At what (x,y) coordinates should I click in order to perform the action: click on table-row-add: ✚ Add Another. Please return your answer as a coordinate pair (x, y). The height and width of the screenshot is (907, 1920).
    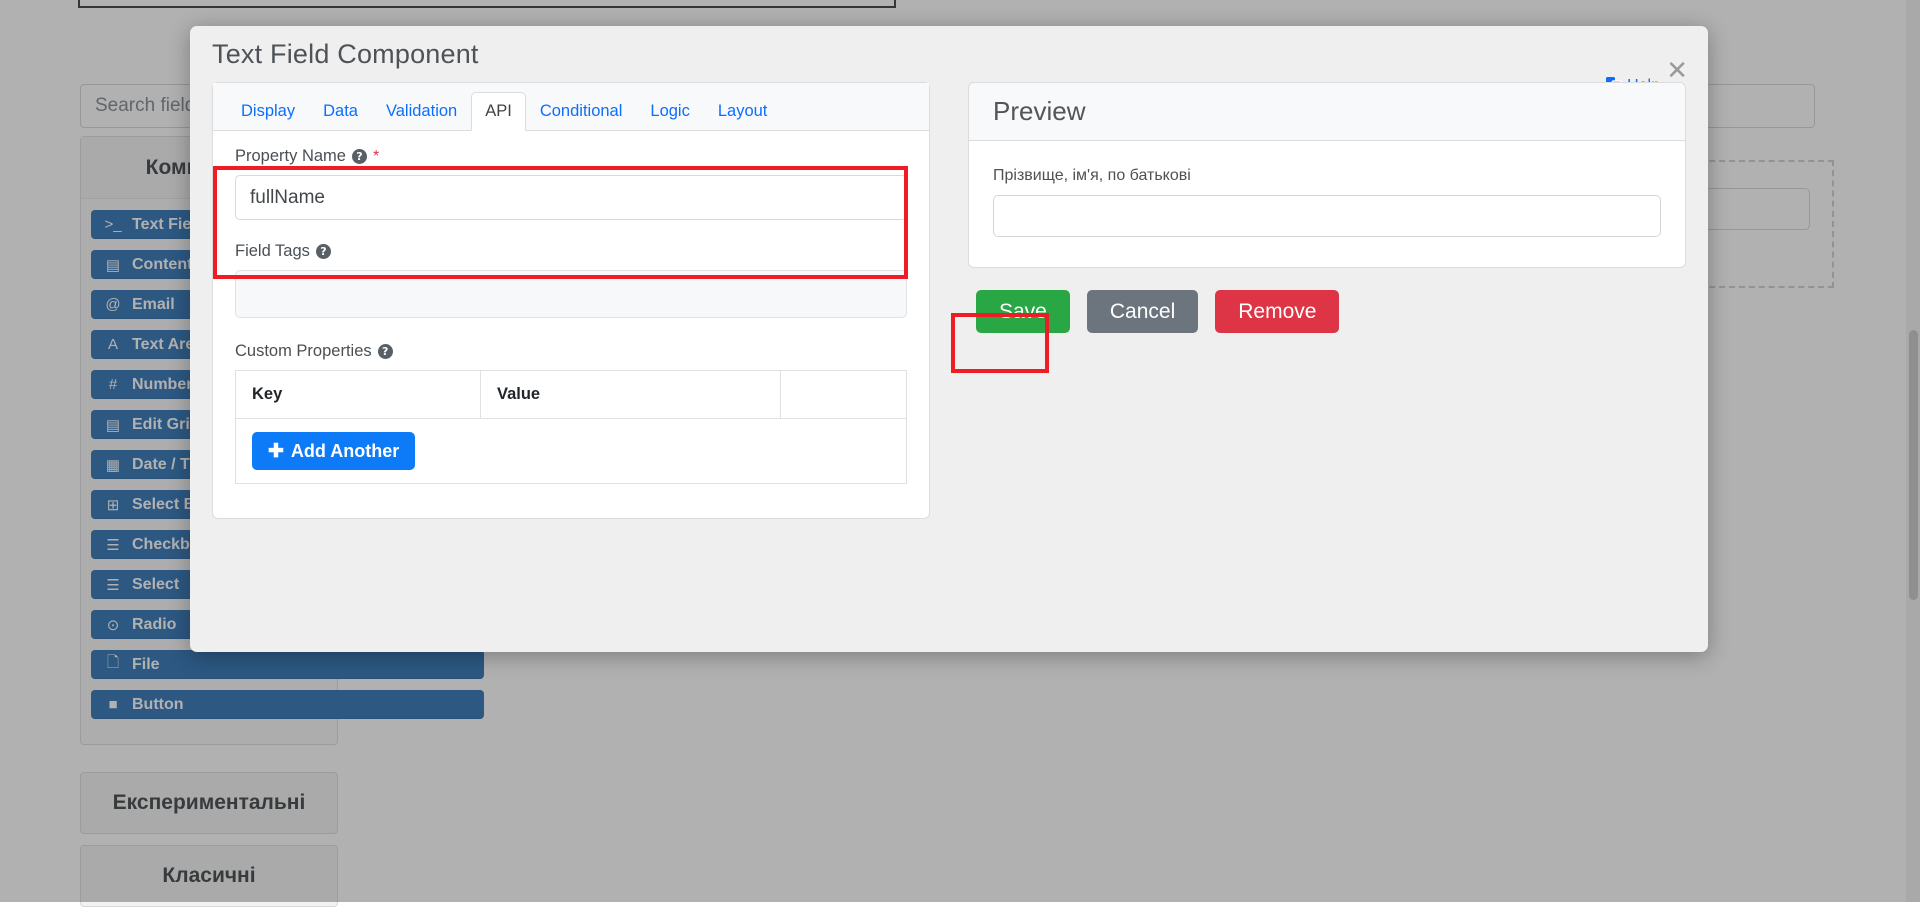
    Looking at the image, I should click on (571, 451).